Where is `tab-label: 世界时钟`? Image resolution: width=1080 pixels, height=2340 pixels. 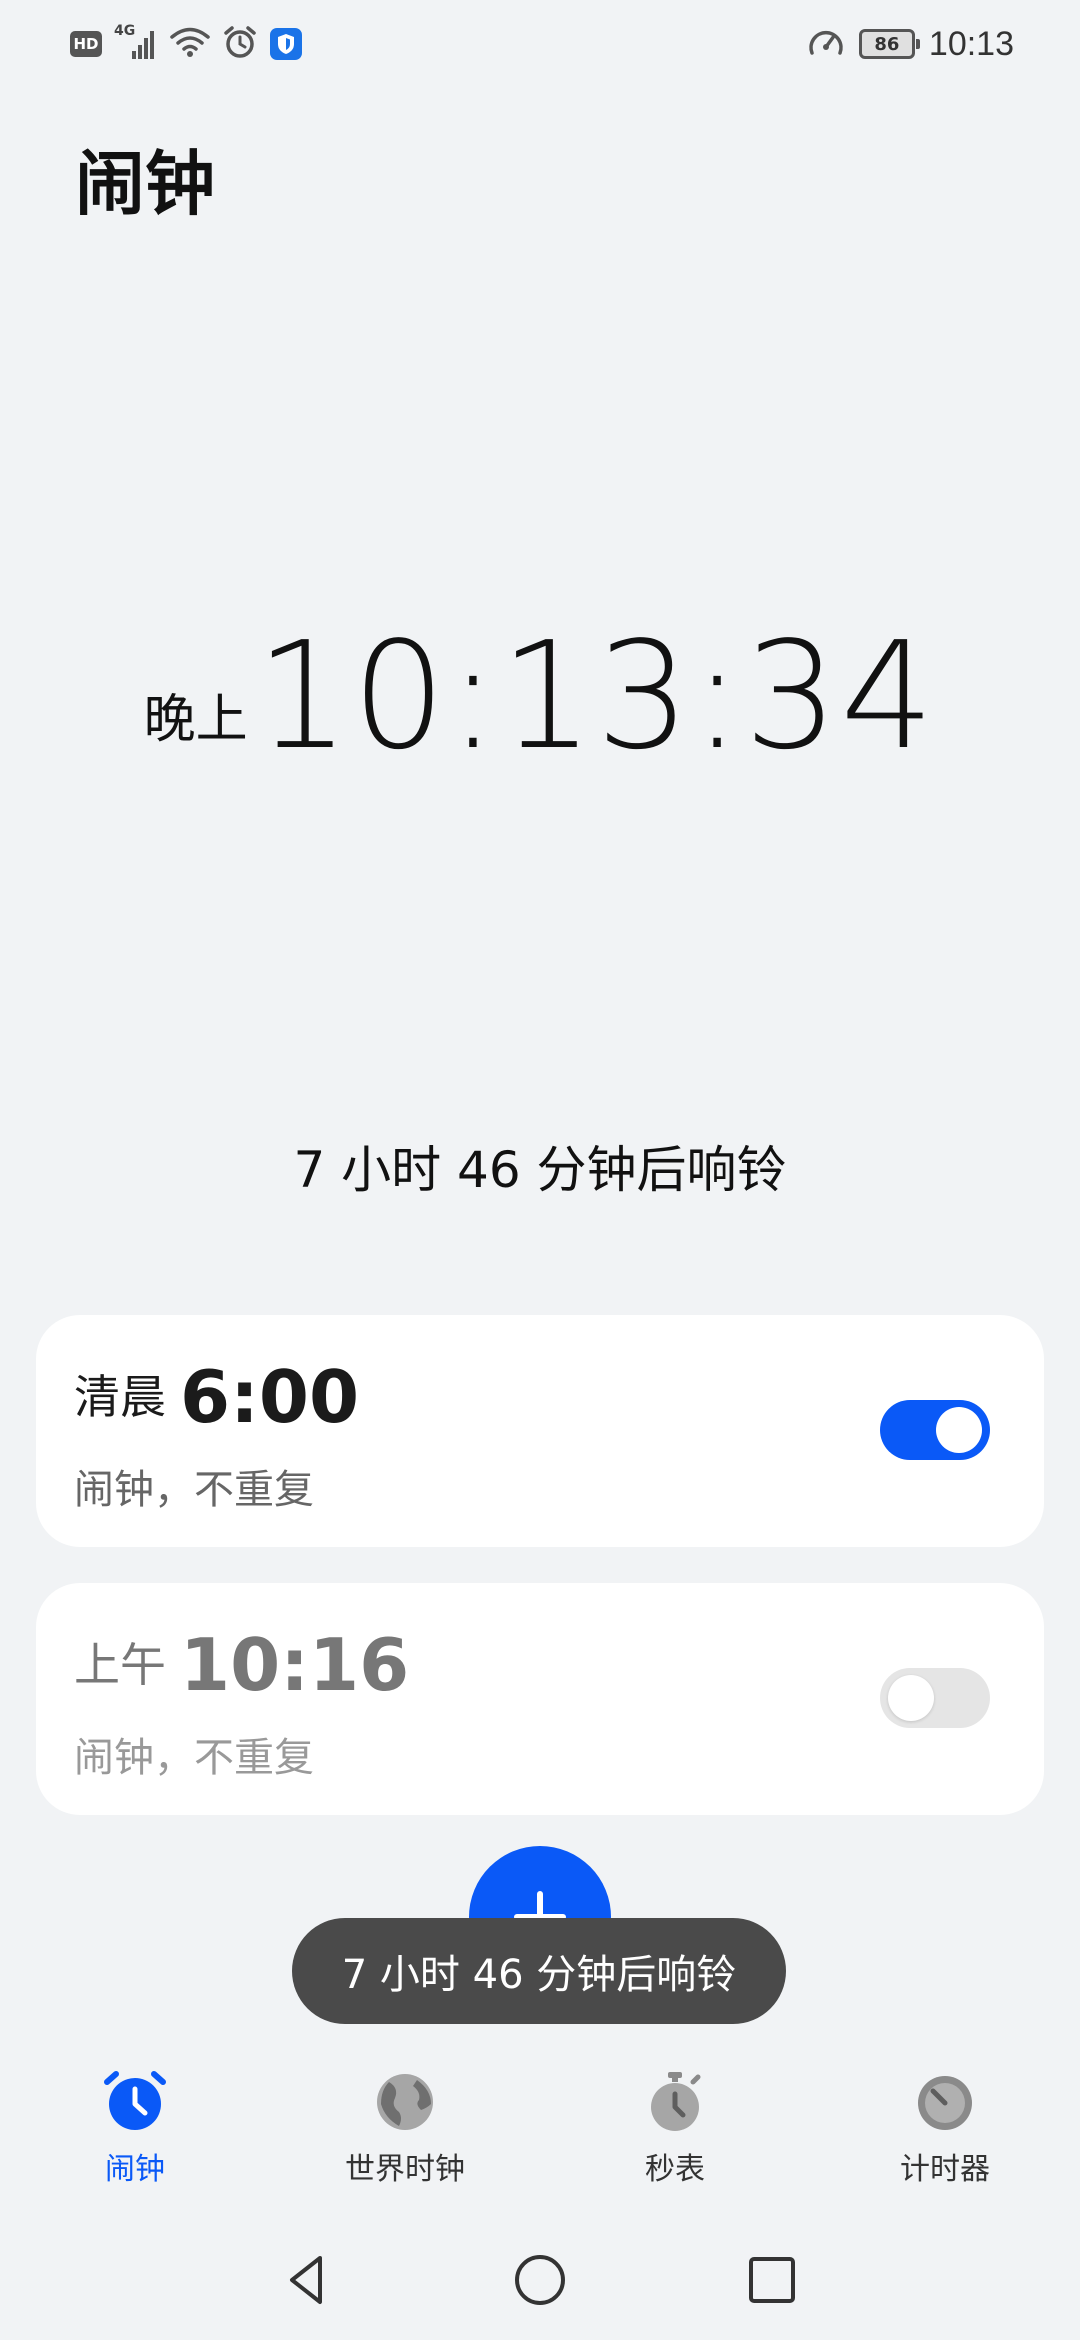
tab-label: 世界时钟 is located at coordinates (405, 2169).